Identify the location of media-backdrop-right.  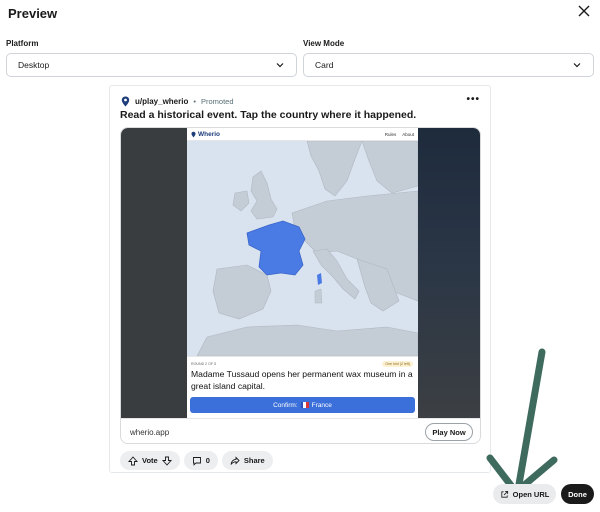
(449, 273).